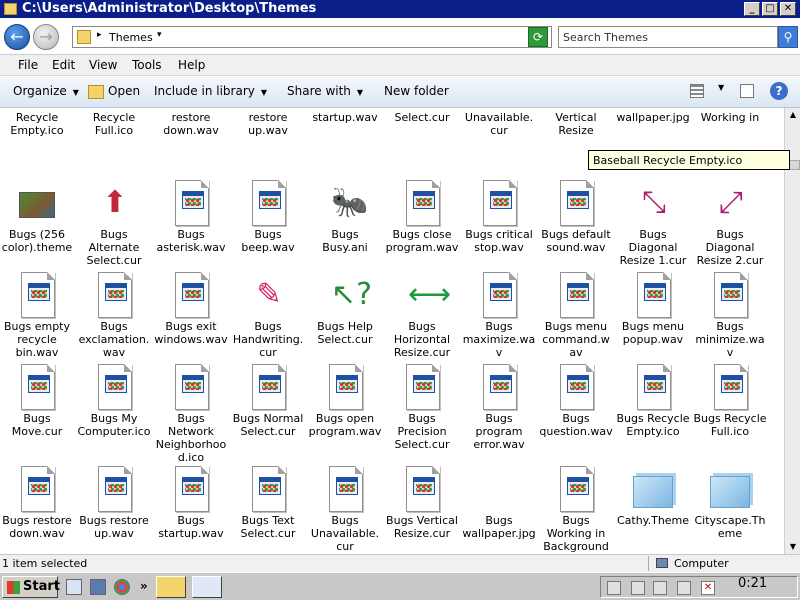 This screenshot has height=600, width=800. I want to click on file-item: ↖? Bugs Help Select.cur, so click(345, 309).